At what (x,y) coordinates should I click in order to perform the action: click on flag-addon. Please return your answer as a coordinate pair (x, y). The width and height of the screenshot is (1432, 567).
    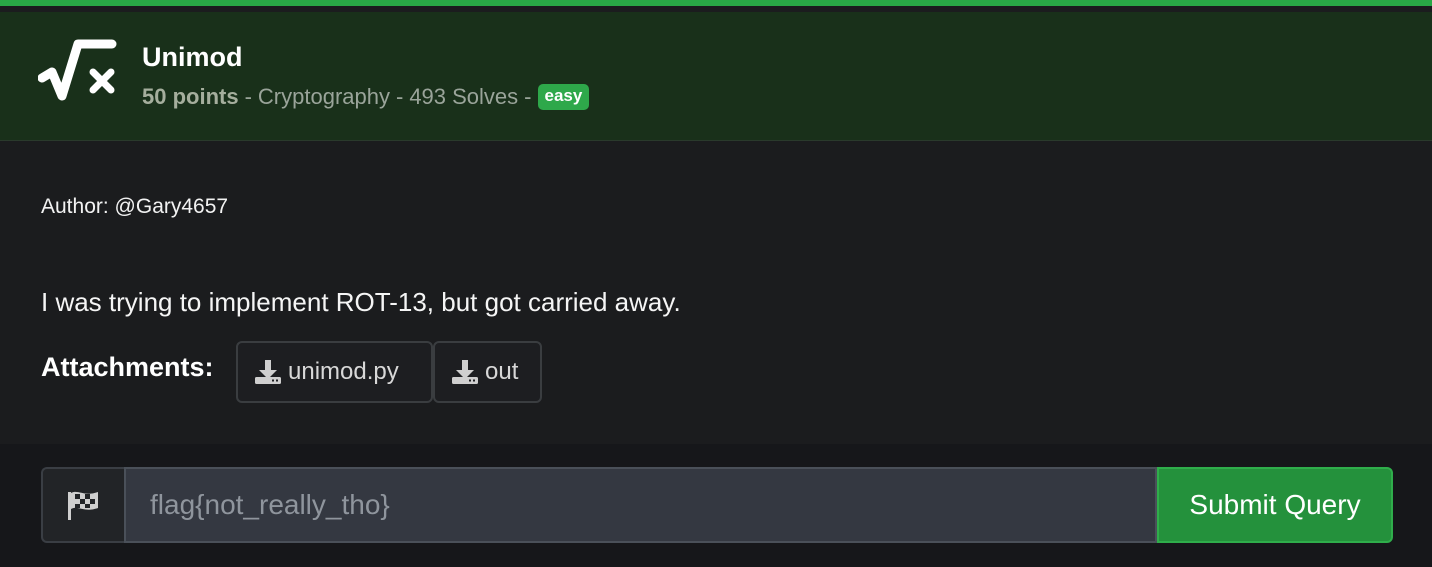
    Looking at the image, I should click on (82, 505).